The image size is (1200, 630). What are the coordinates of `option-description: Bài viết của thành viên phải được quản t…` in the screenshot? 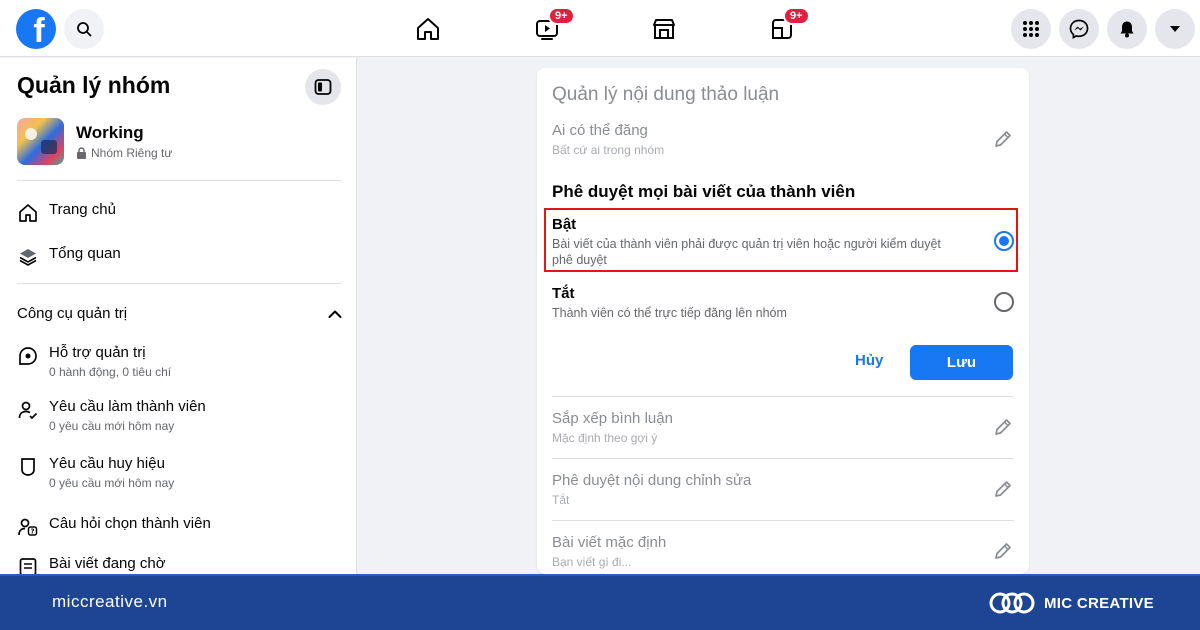 It's located at (746, 252).